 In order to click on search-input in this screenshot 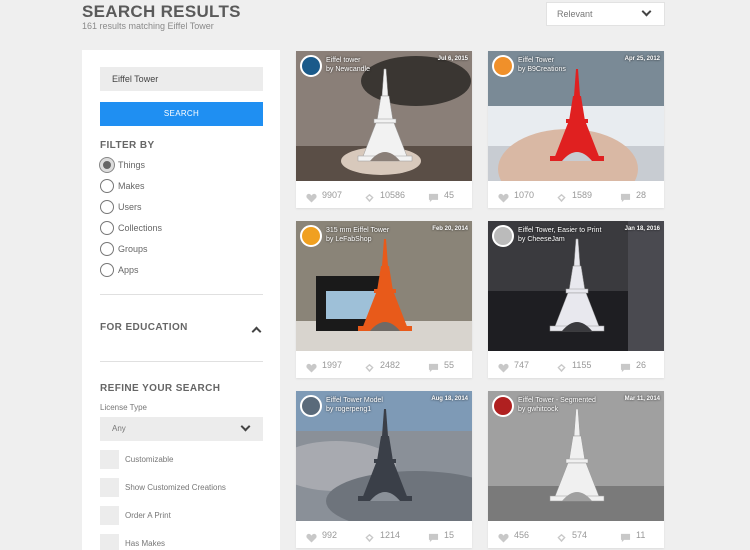, I will do `click(181, 79)`.